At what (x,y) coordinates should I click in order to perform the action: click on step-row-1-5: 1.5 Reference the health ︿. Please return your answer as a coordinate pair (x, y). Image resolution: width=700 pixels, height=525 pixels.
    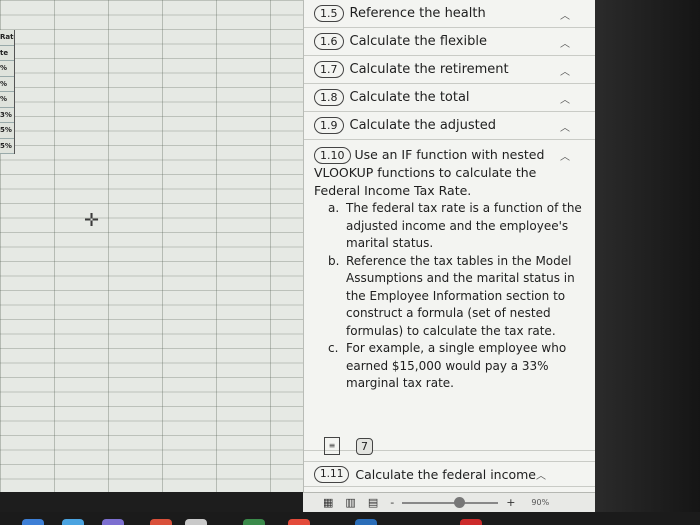
    Looking at the image, I should click on (450, 14).